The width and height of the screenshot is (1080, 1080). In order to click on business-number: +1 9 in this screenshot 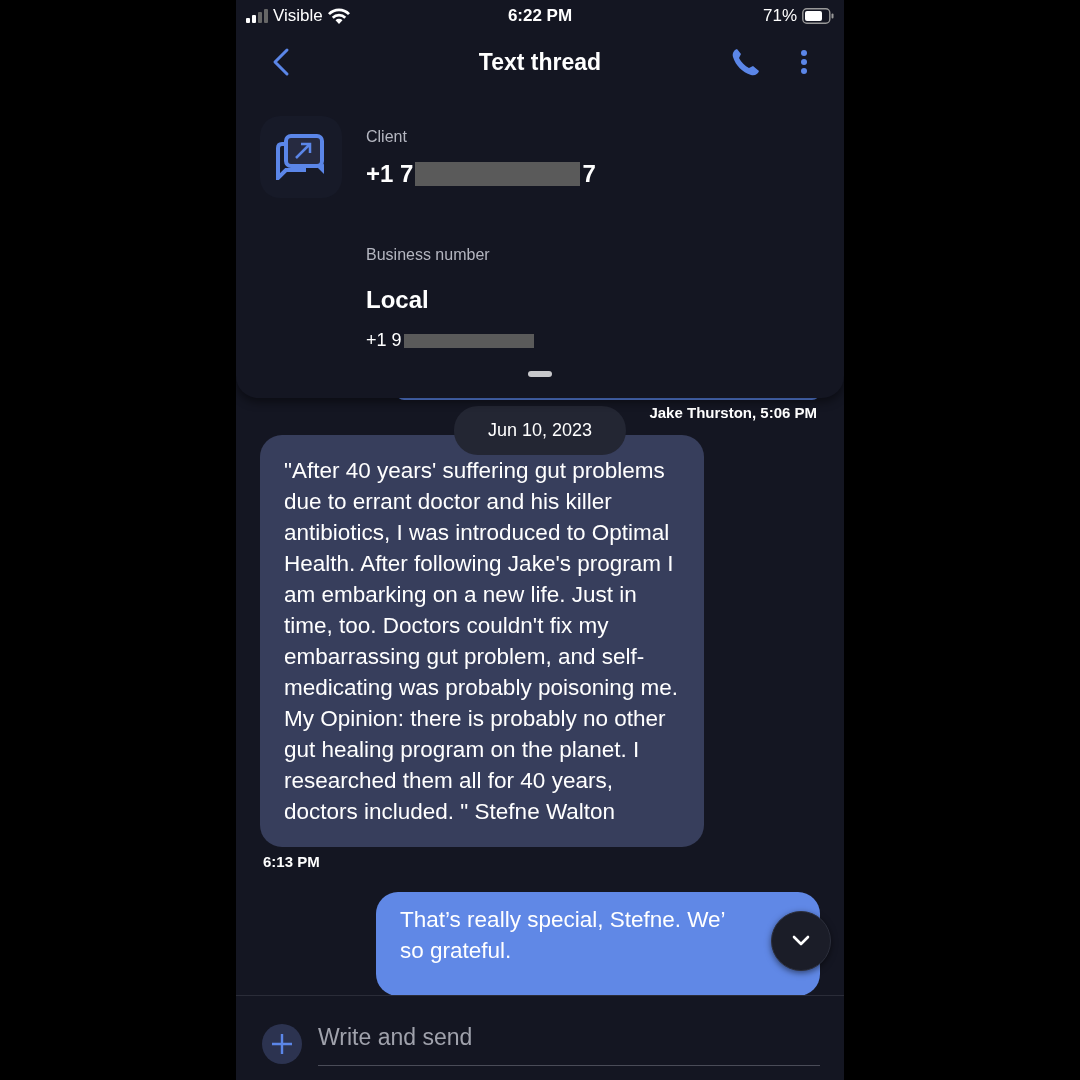, I will do `click(384, 340)`.